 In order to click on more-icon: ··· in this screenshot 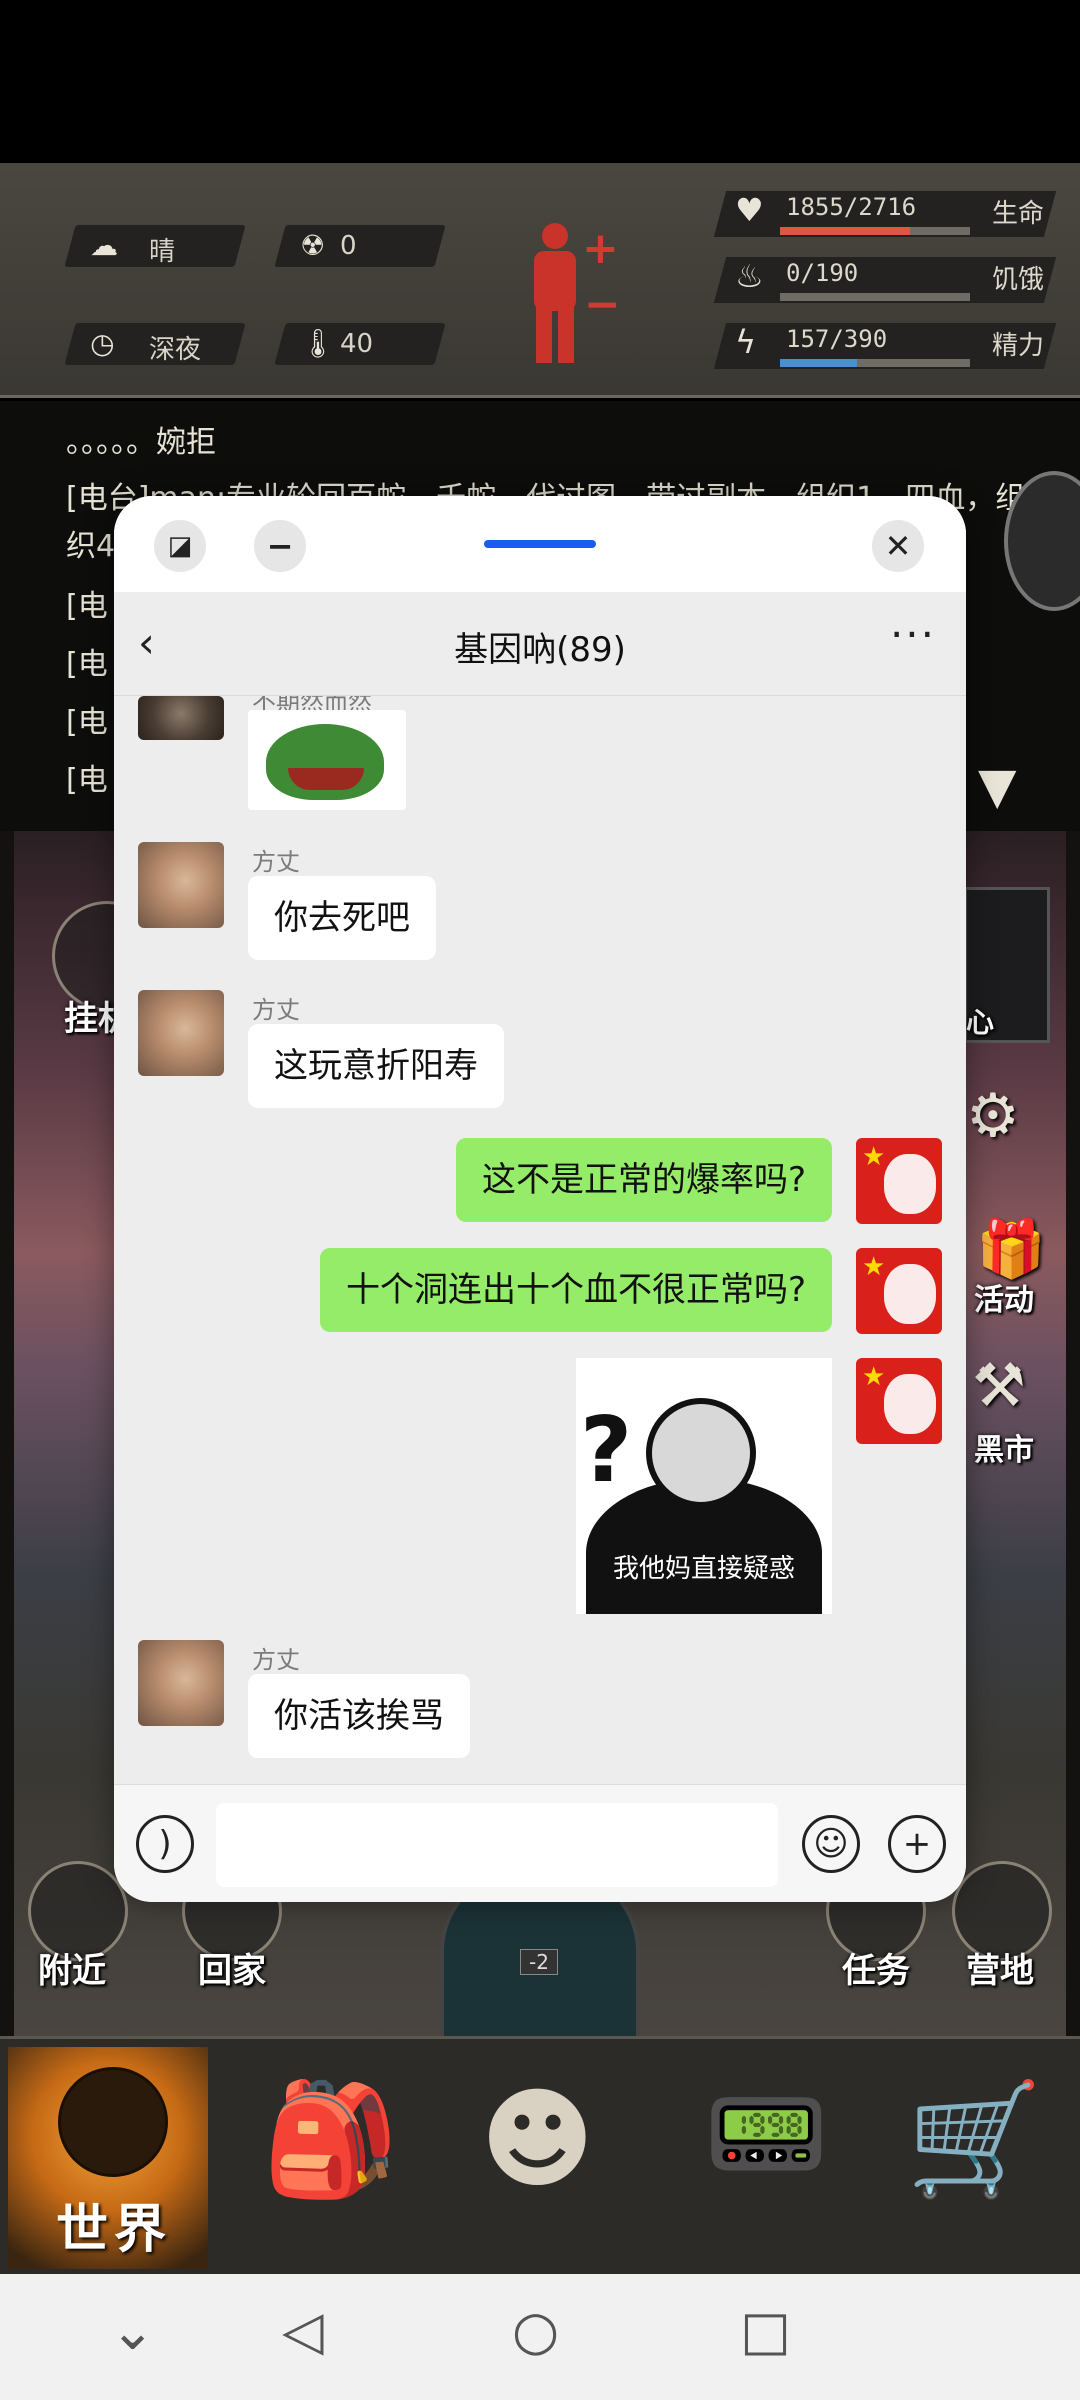, I will do `click(913, 634)`.